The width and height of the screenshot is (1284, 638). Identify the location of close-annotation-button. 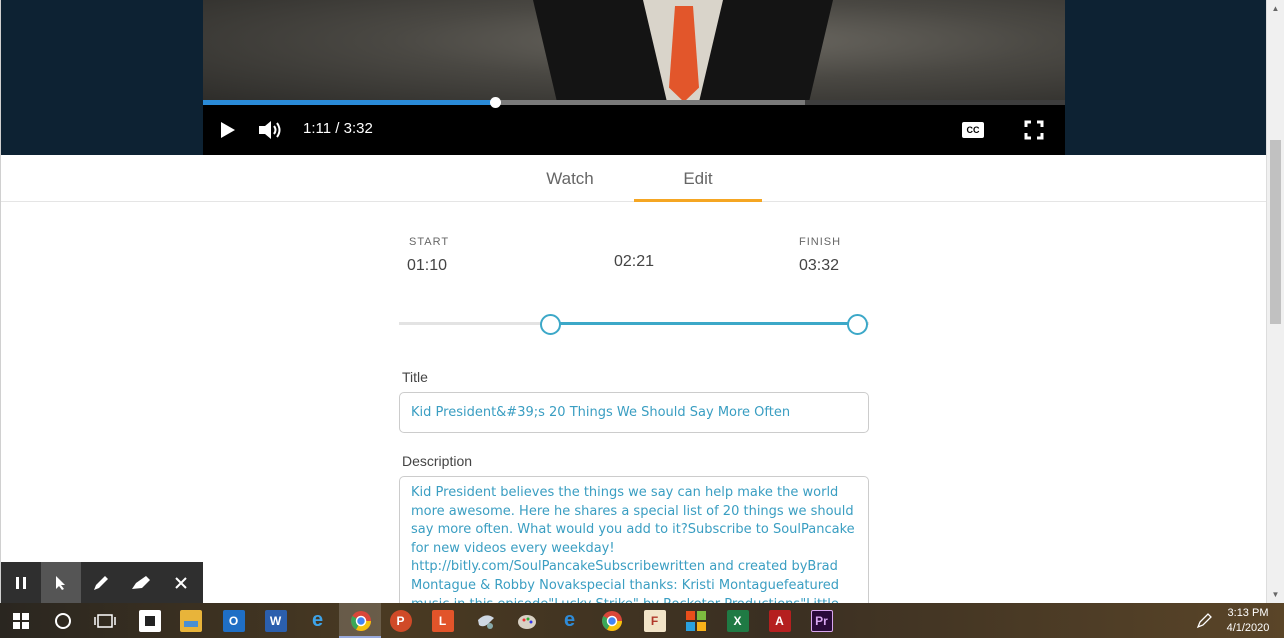
(181, 582).